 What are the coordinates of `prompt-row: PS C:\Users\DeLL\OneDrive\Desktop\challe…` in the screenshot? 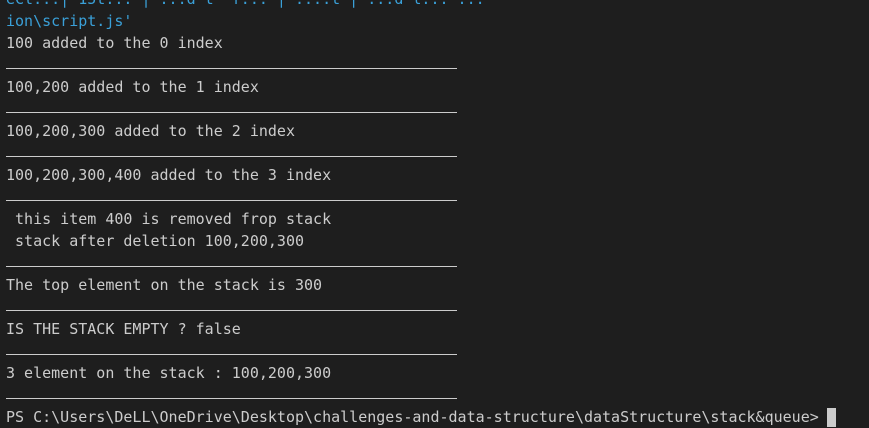 It's located at (437, 417).